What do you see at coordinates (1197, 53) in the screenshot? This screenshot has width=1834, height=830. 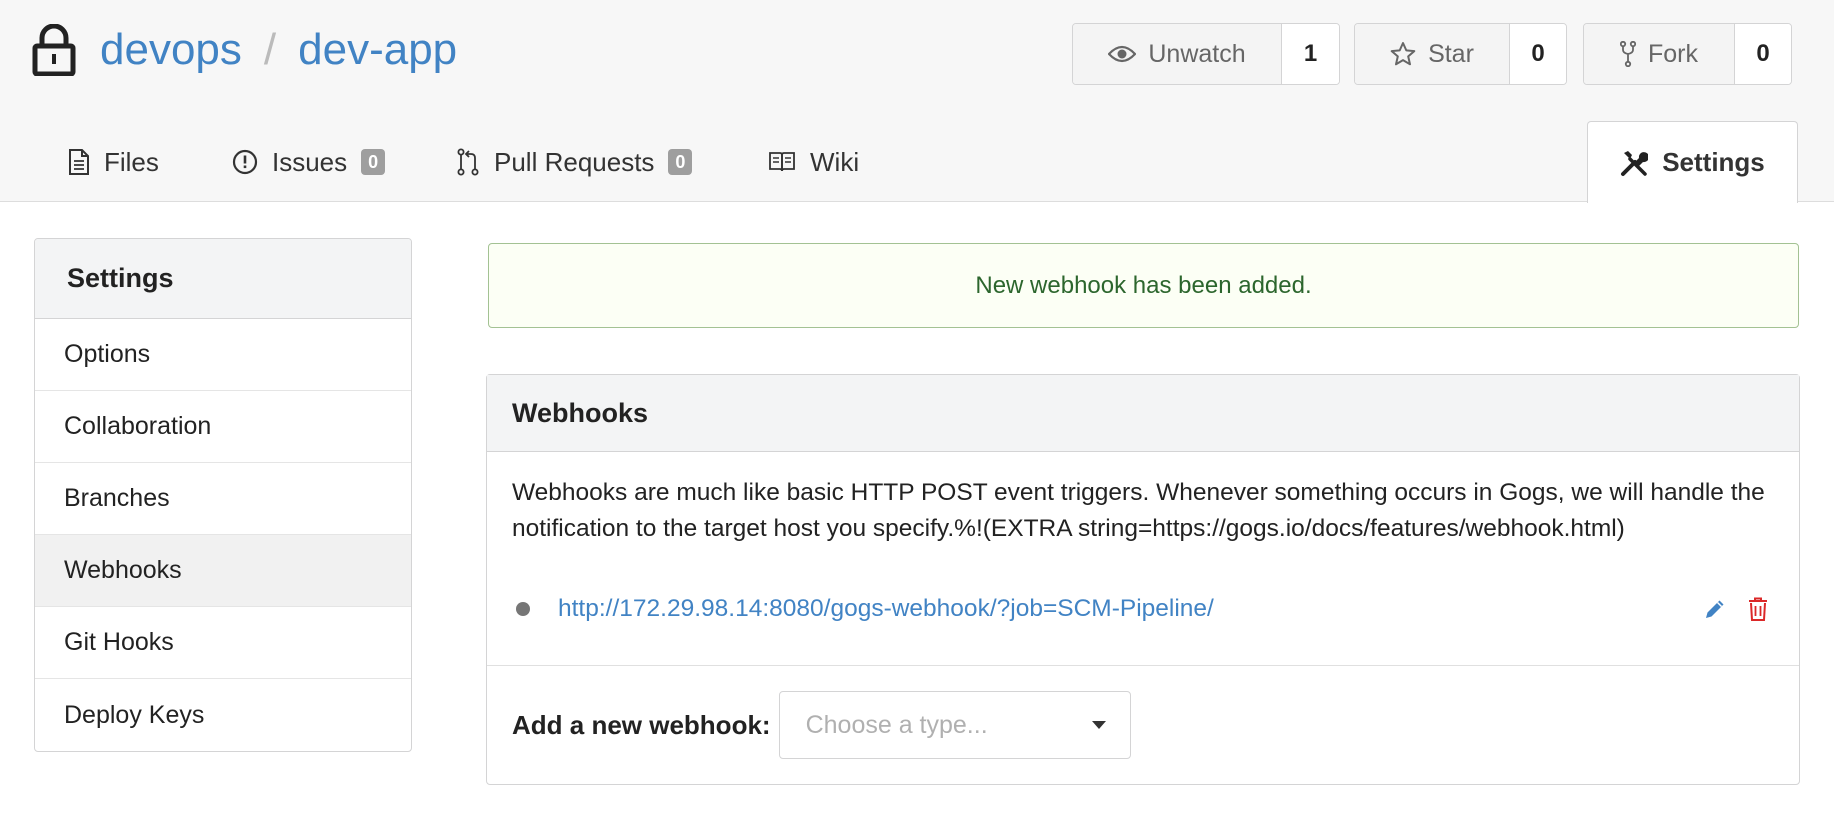 I see `unwatch-label: Unwatch` at bounding box center [1197, 53].